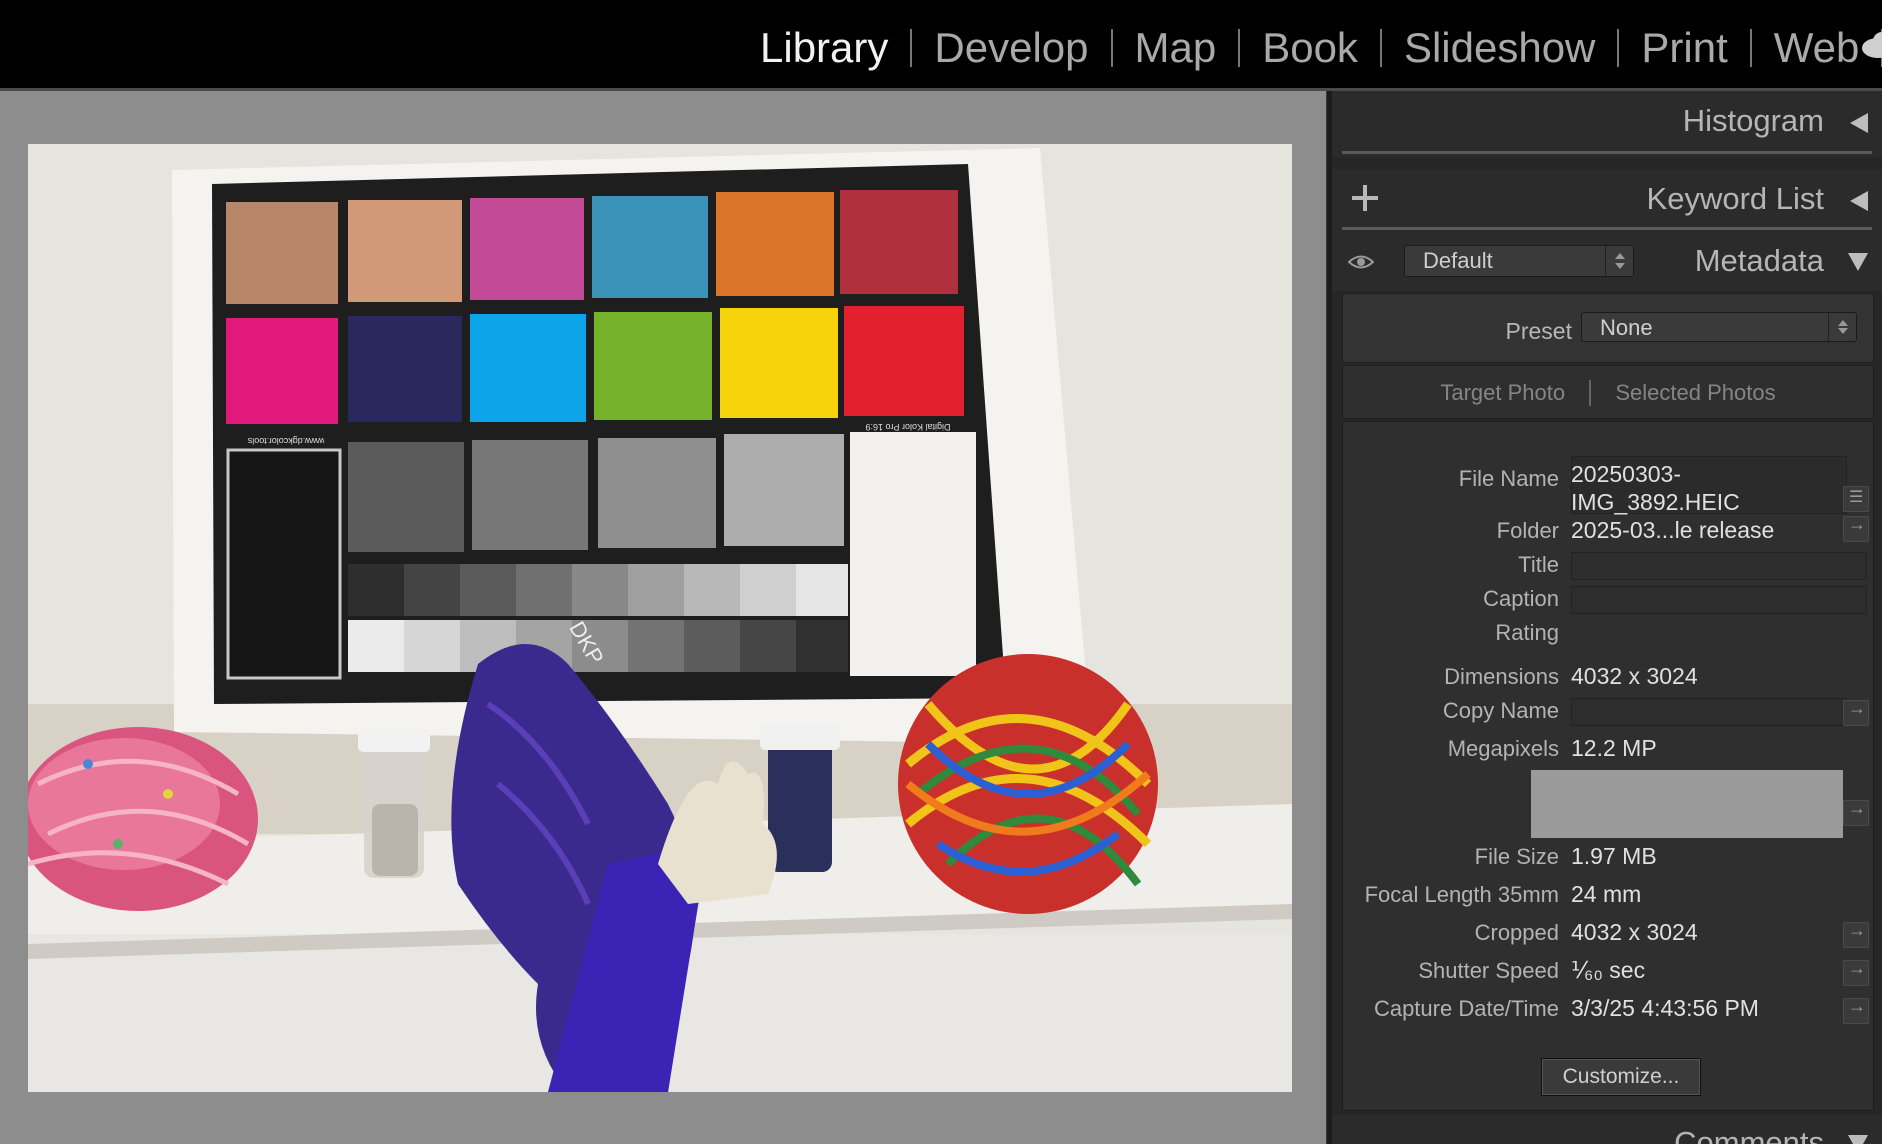 The width and height of the screenshot is (1882, 1144). I want to click on preset-select: None, so click(1719, 327).